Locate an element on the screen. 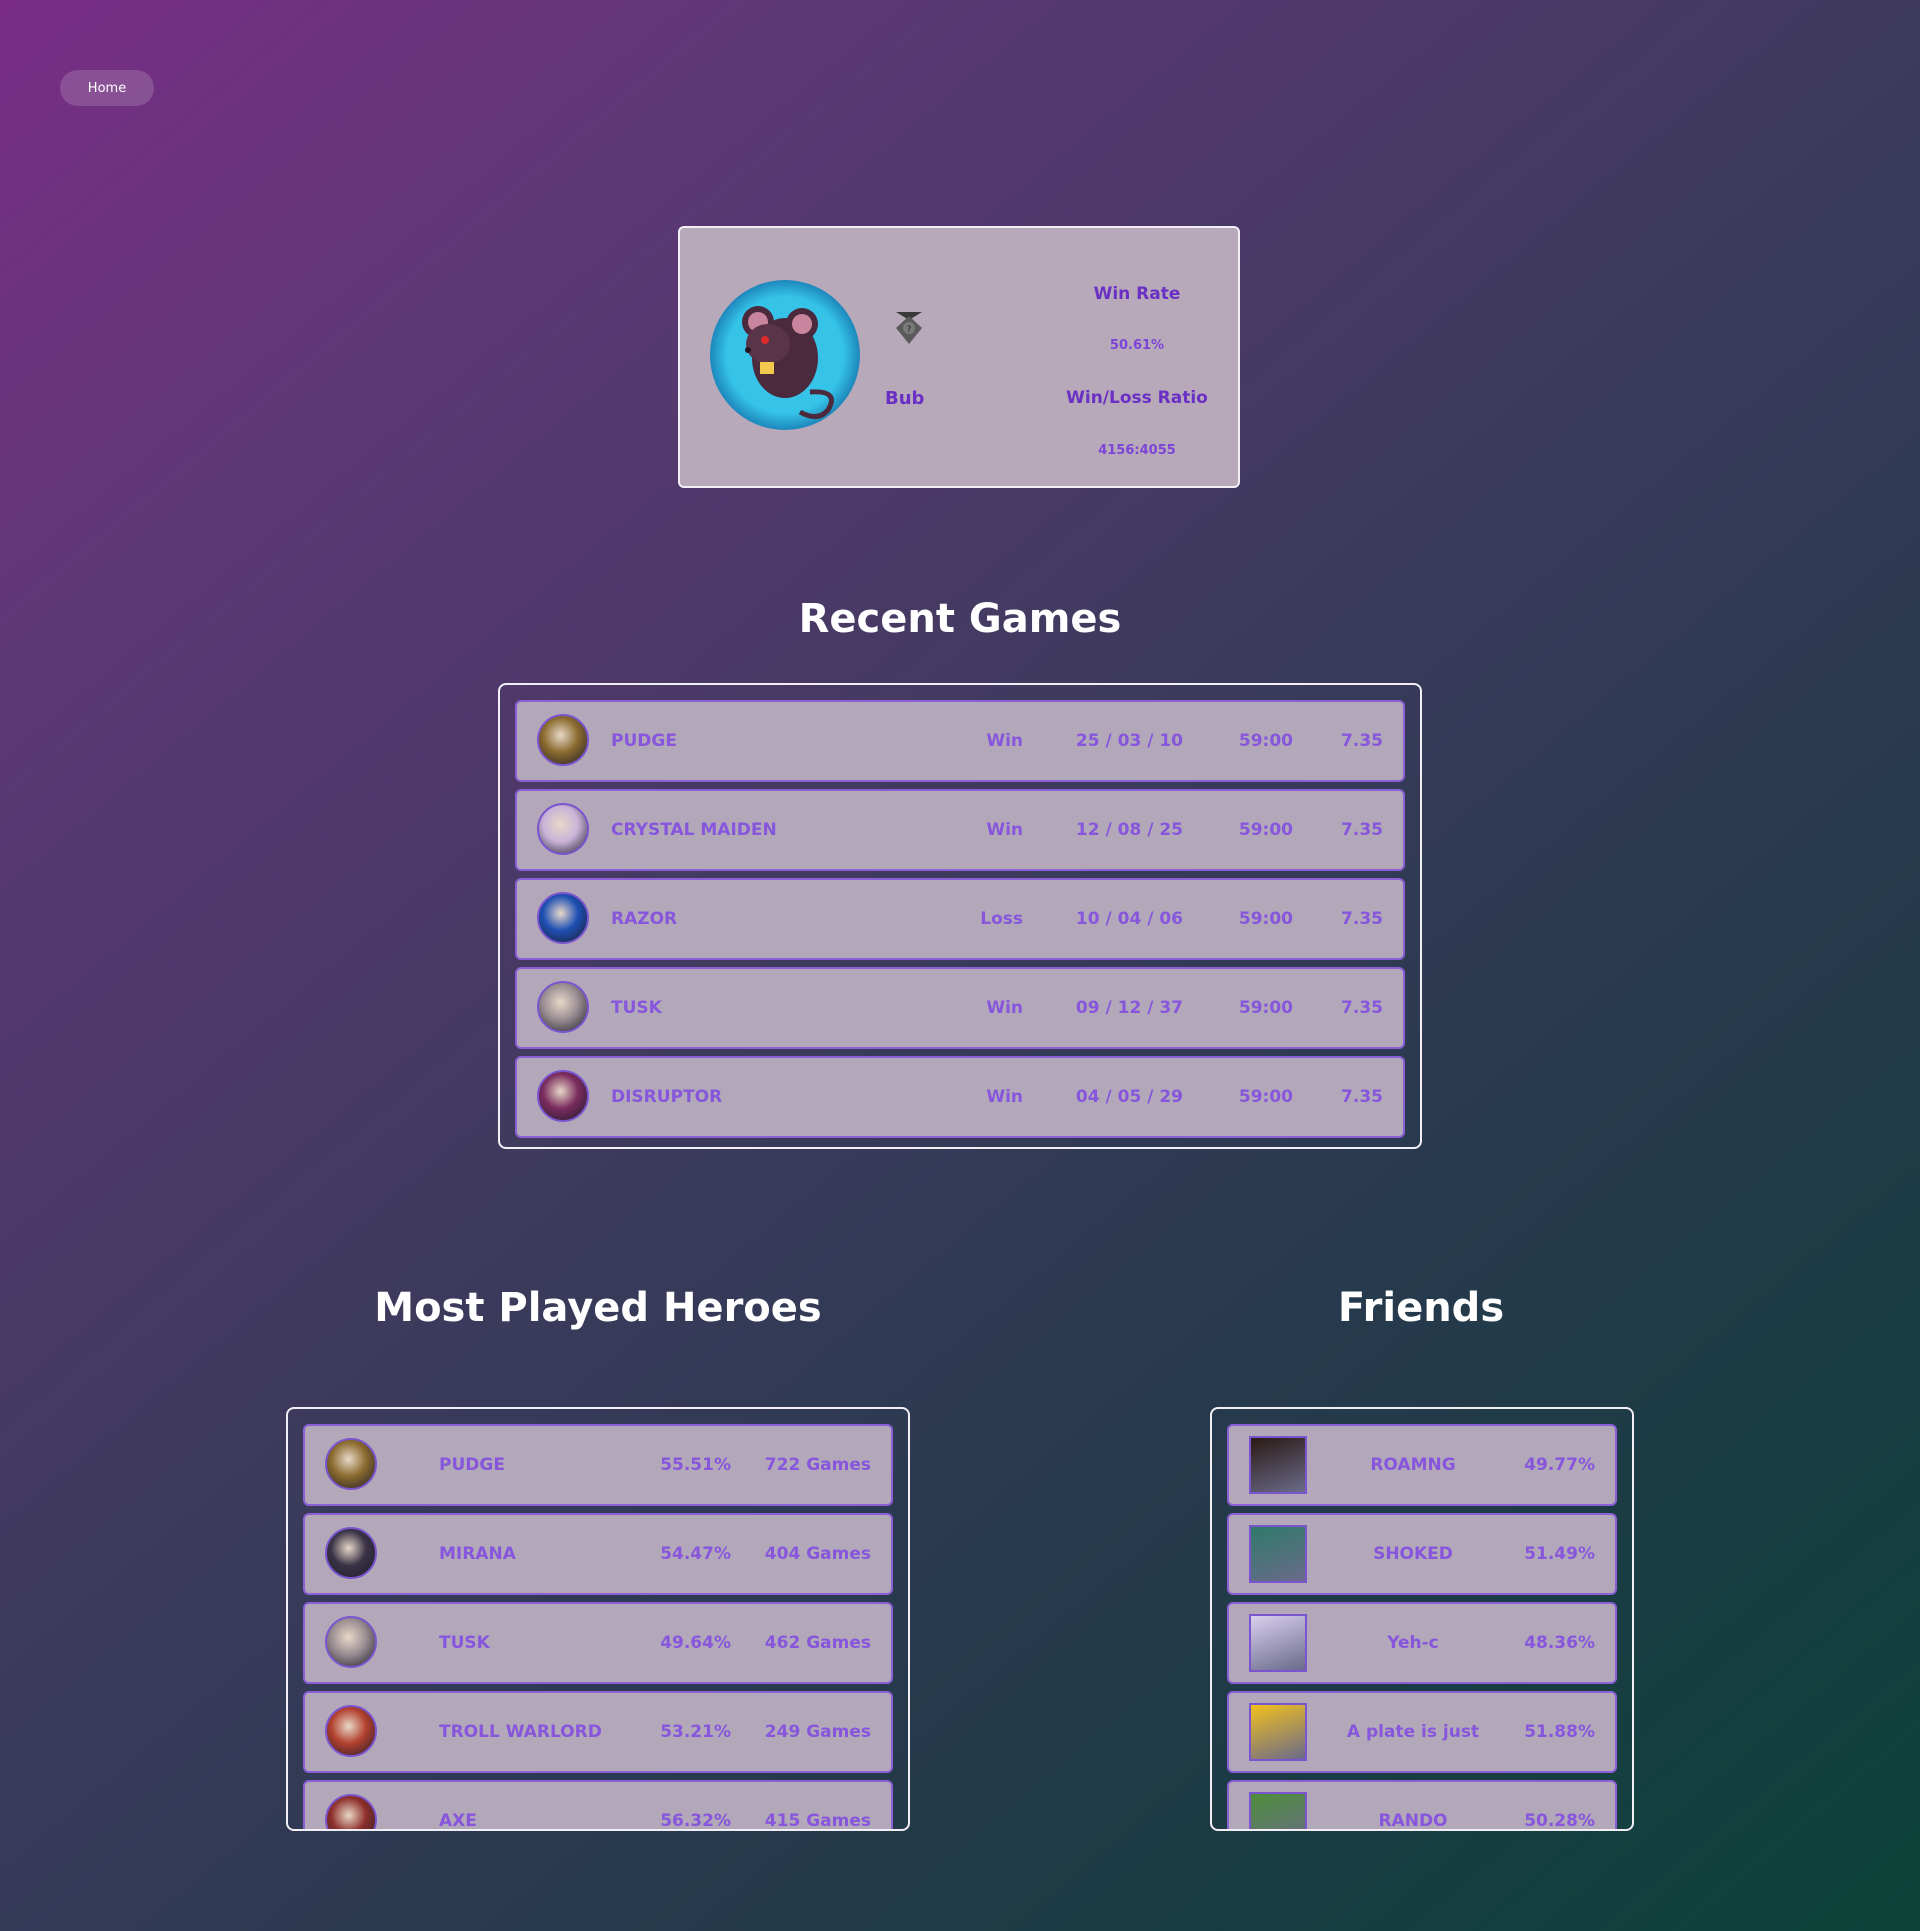  rank-medal-icon: ? is located at coordinates (909, 328).